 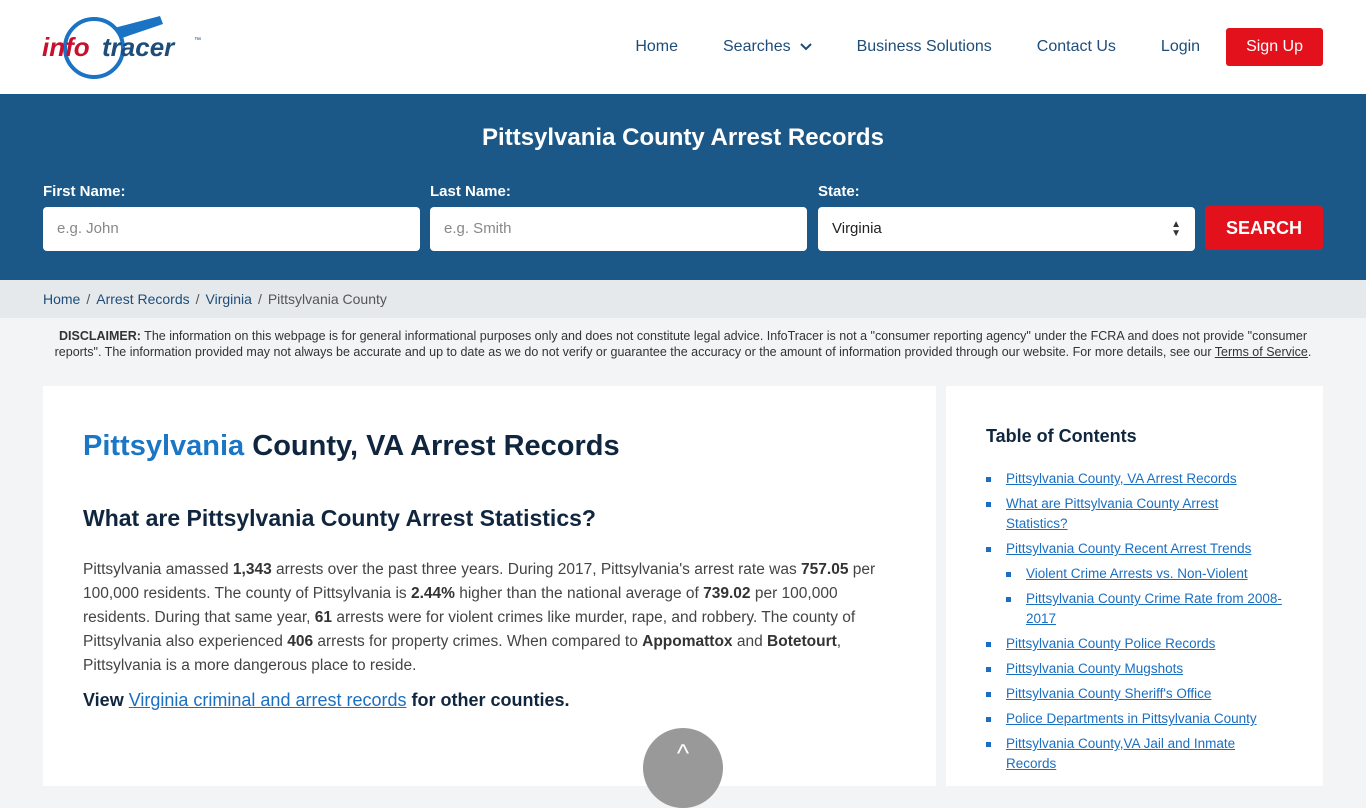 What do you see at coordinates (839, 191) in the screenshot?
I see `state-label: State:` at bounding box center [839, 191].